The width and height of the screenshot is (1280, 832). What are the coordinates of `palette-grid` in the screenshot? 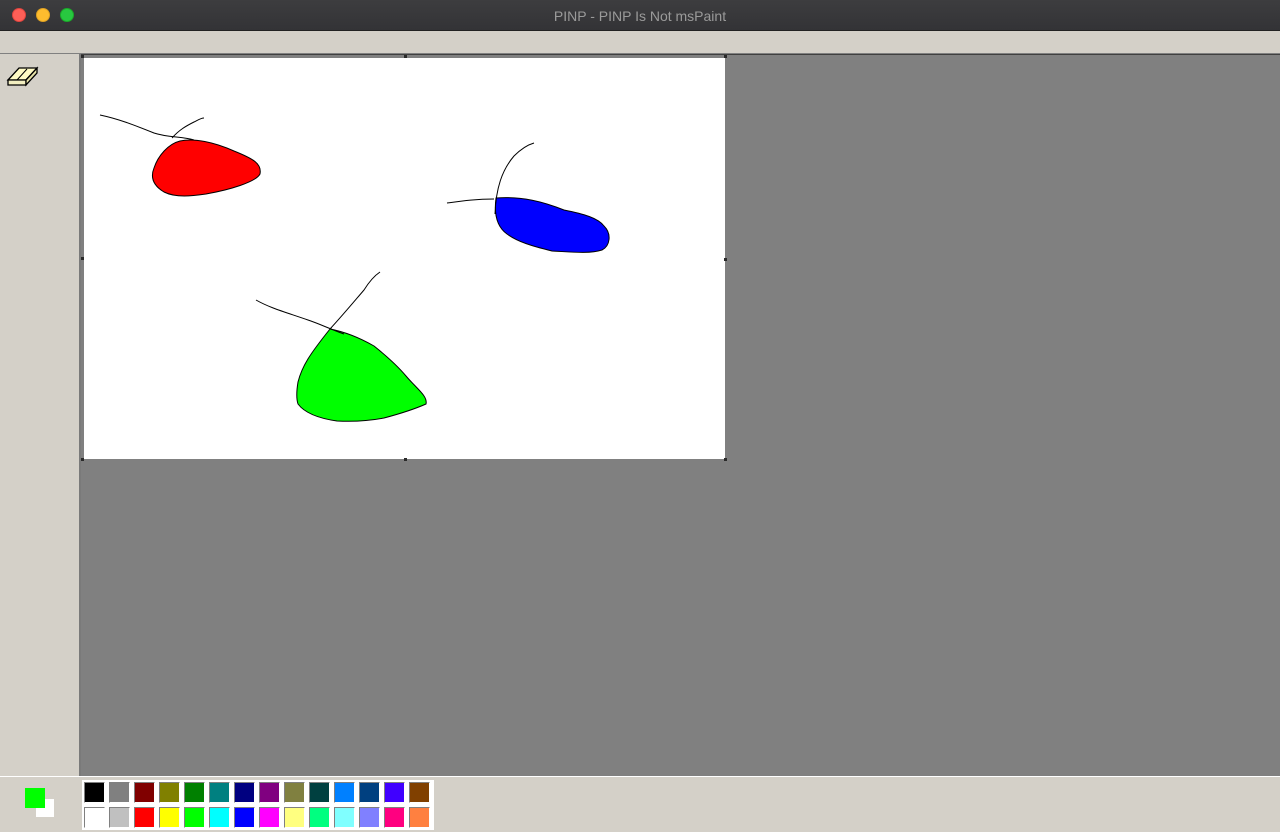 It's located at (258, 805).